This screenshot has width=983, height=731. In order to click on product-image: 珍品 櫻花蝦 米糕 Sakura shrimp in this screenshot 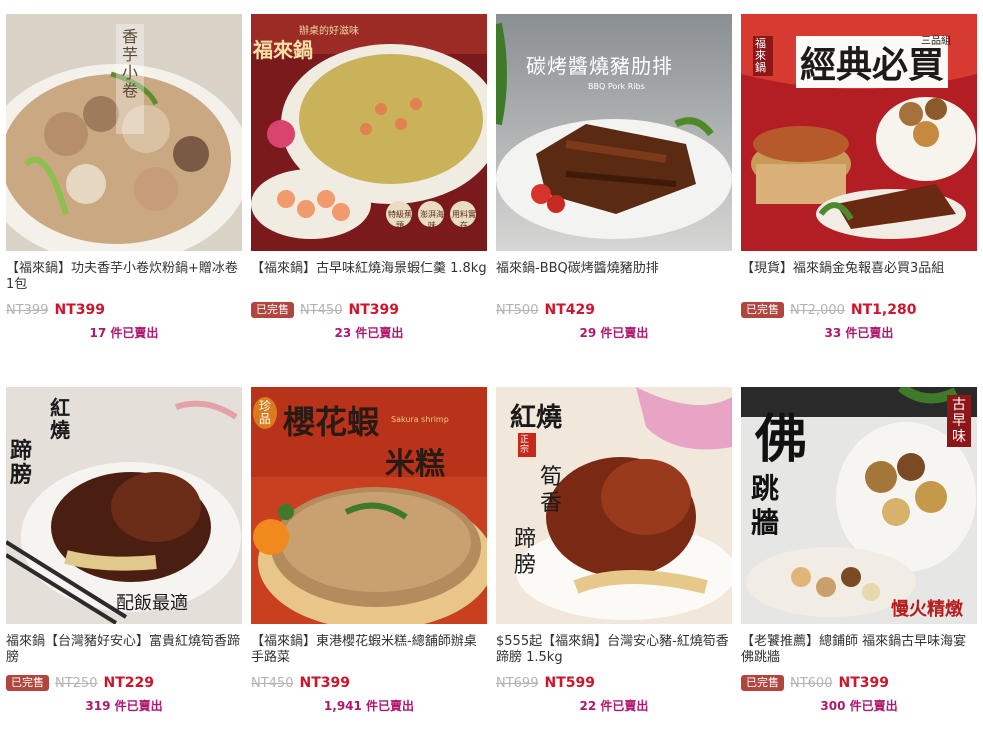, I will do `click(369, 505)`.